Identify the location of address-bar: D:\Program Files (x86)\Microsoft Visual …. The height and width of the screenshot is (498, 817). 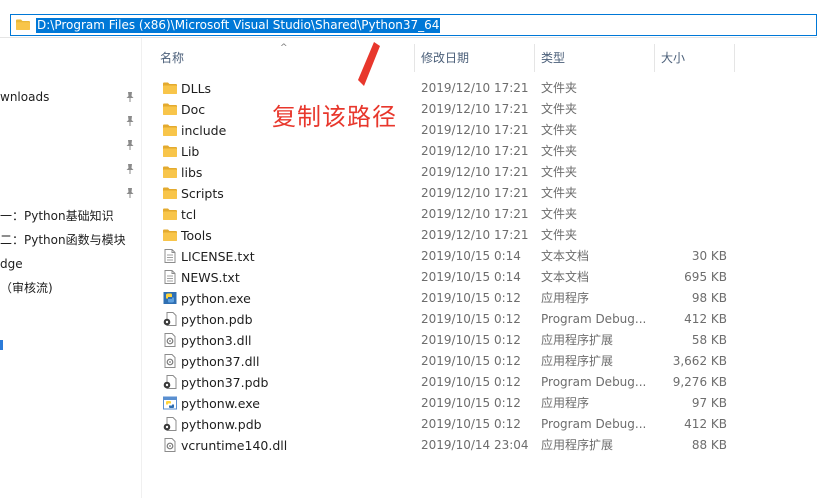
(408, 25).